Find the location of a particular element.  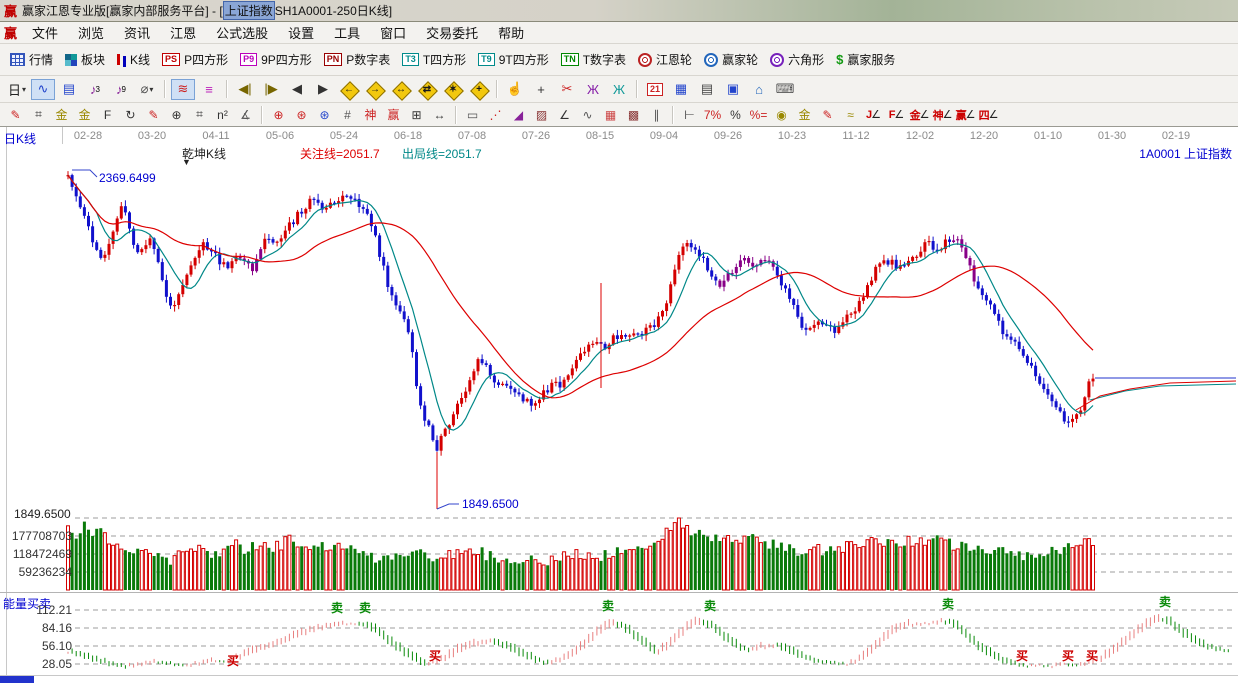

wave-line-button: ∿ is located at coordinates (587, 114).